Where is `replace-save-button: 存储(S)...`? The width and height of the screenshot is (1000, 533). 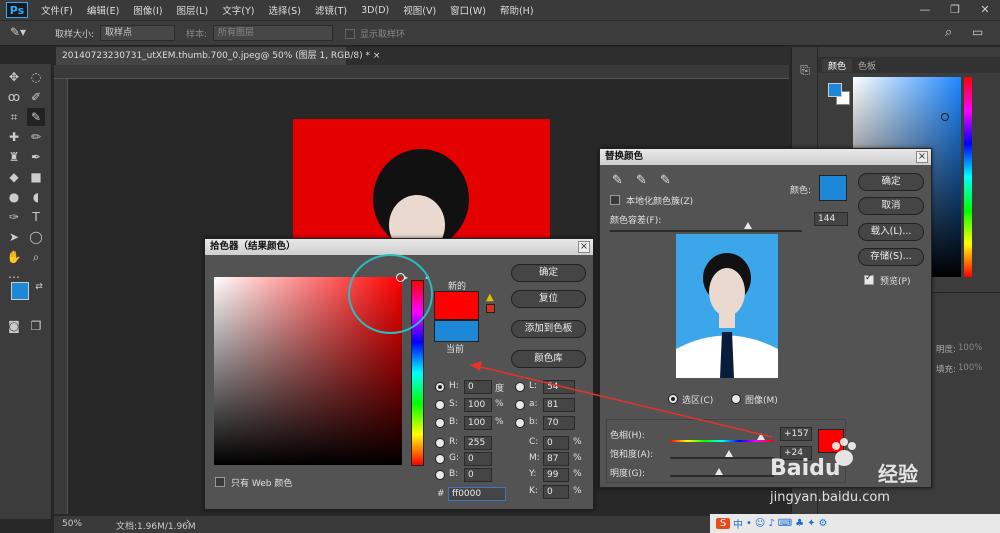
replace-save-button: 存储(S)... is located at coordinates (891, 257).